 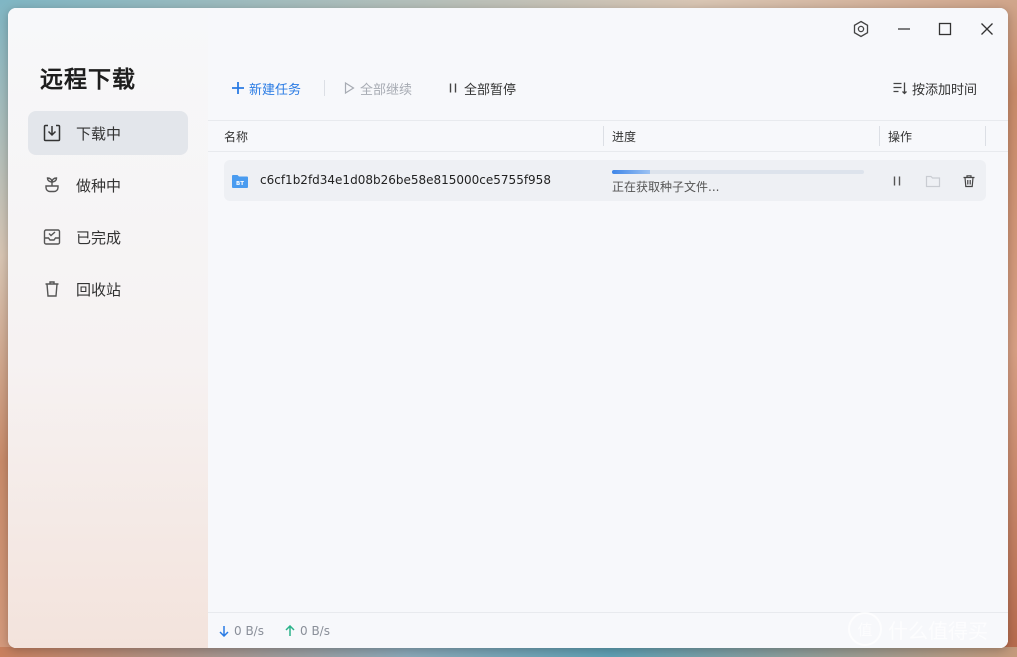 I want to click on upload-speed: 0 B/s, so click(x=307, y=631).